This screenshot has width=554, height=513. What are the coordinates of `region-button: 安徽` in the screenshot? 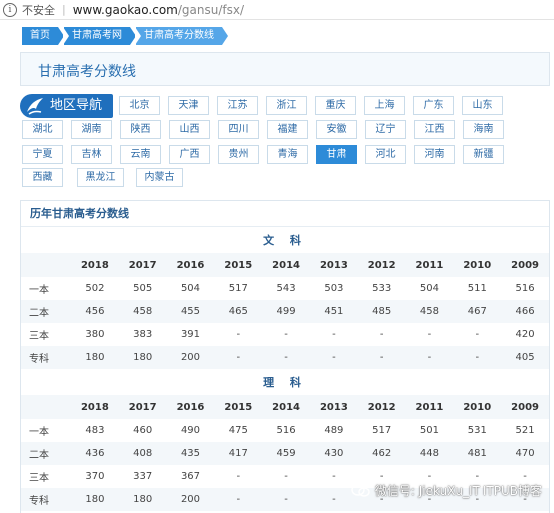 It's located at (336, 129).